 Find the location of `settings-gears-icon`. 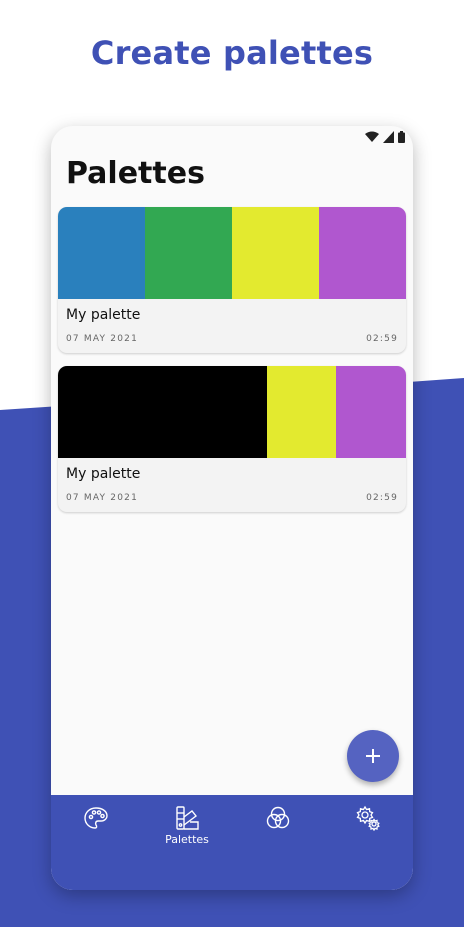

settings-gears-icon is located at coordinates (368, 818).